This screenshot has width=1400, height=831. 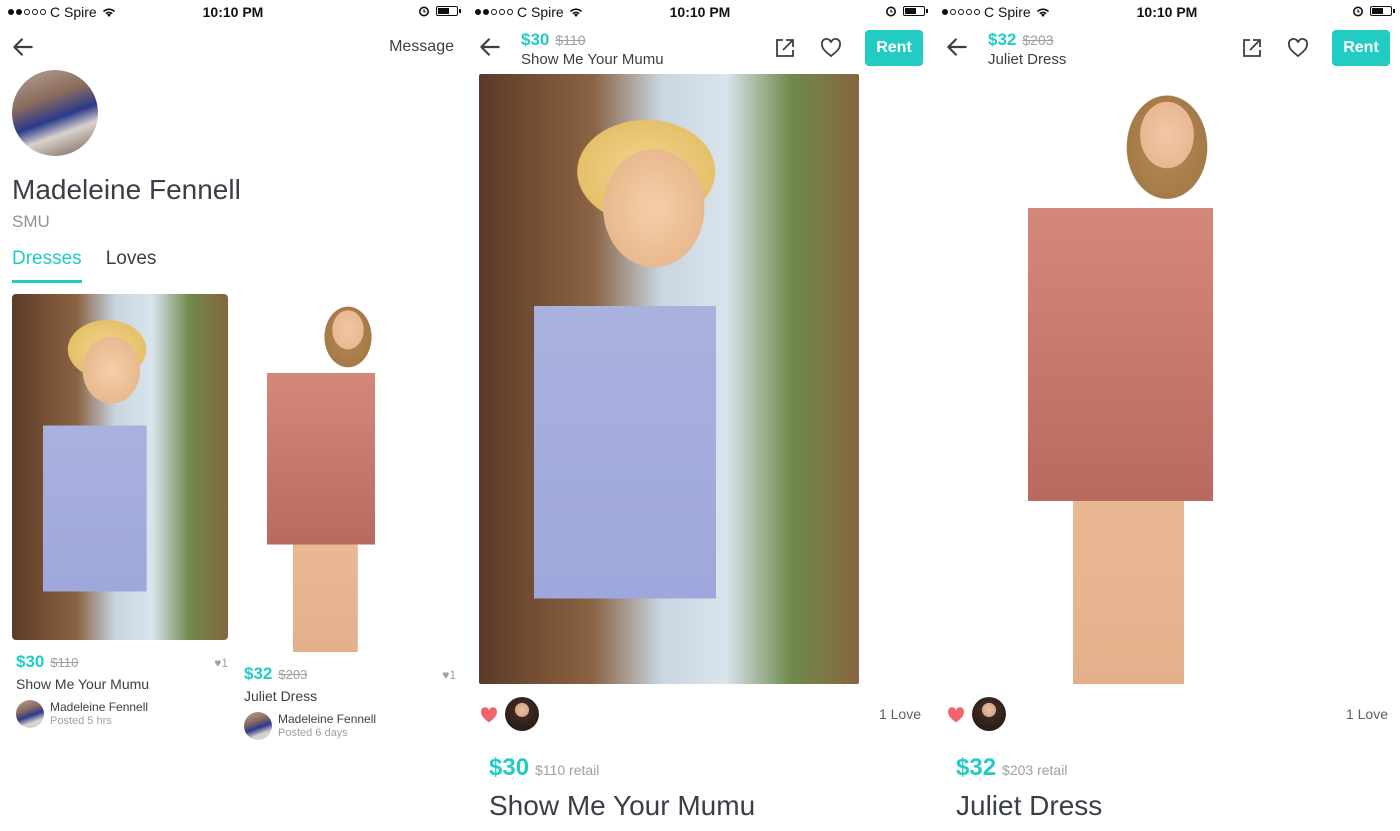 I want to click on detail-title: Juliet Dress, so click(x=1029, y=805).